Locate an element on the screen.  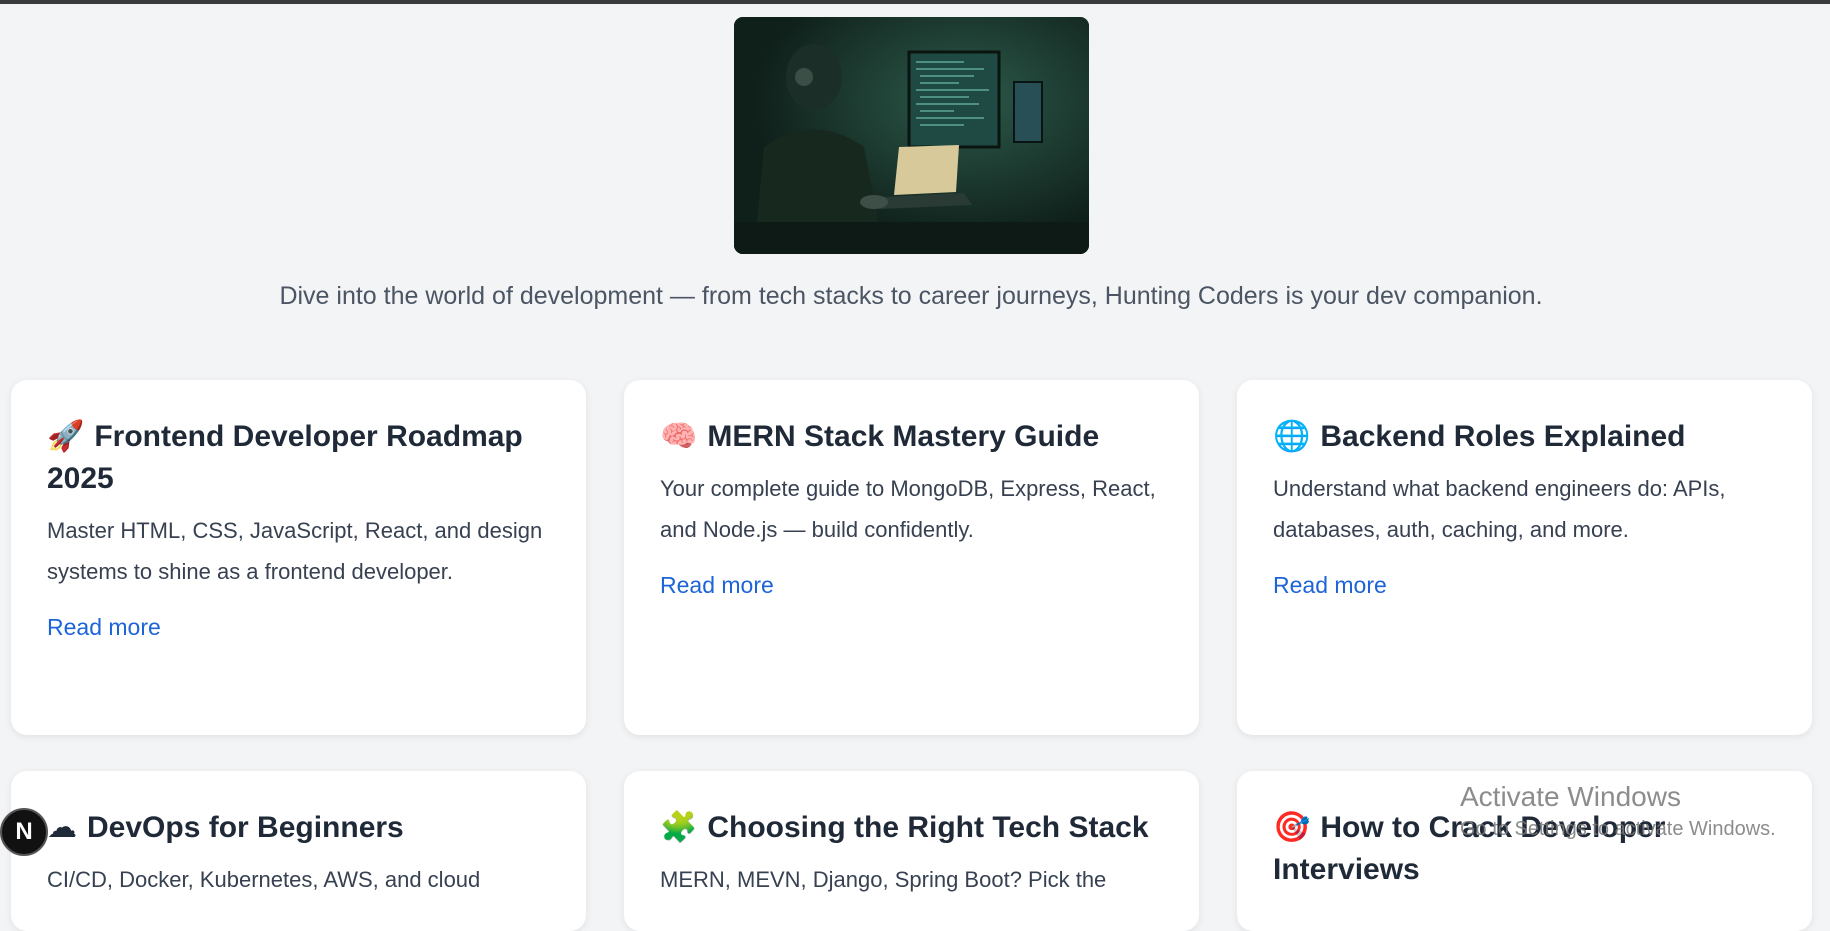
nextjs-dev-badge: N is located at coordinates (24, 832).